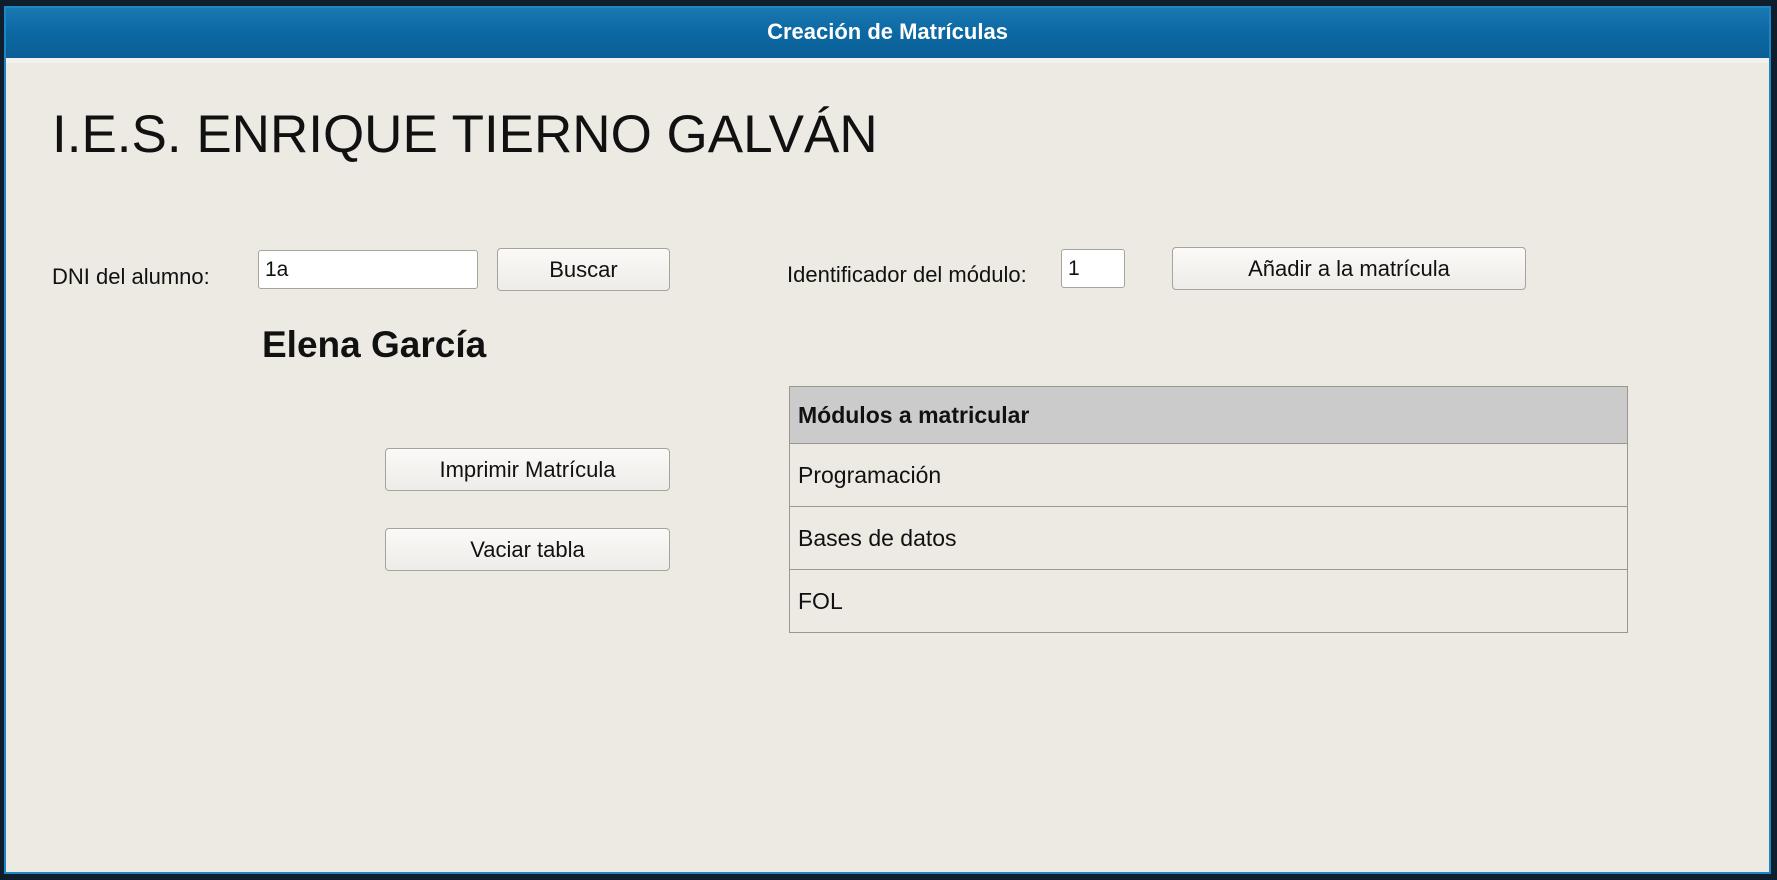 The width and height of the screenshot is (1777, 880). What do you see at coordinates (1093, 268) in the screenshot?
I see `module-id-input` at bounding box center [1093, 268].